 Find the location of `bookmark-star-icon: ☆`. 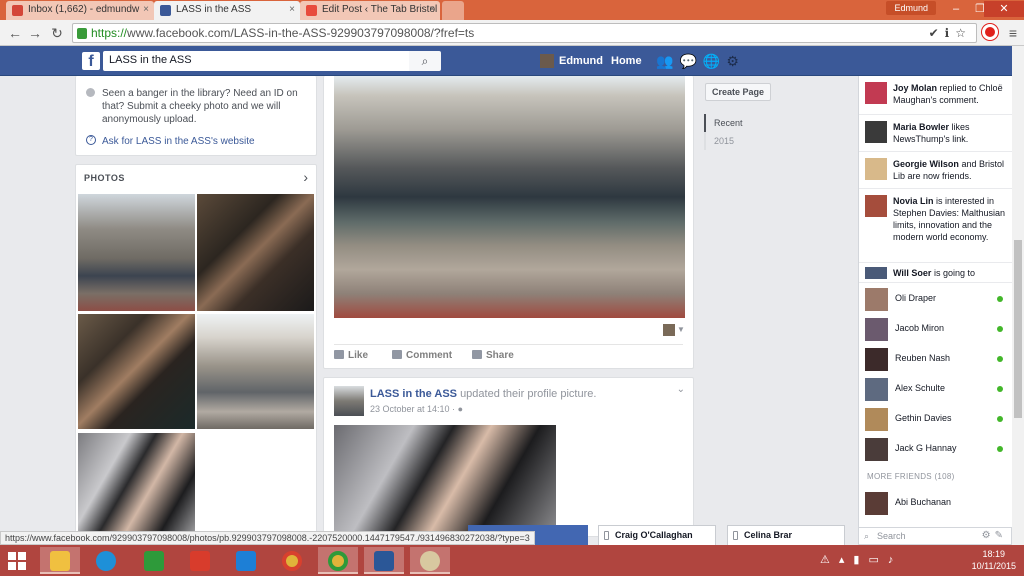

bookmark-star-icon: ☆ is located at coordinates (963, 33).